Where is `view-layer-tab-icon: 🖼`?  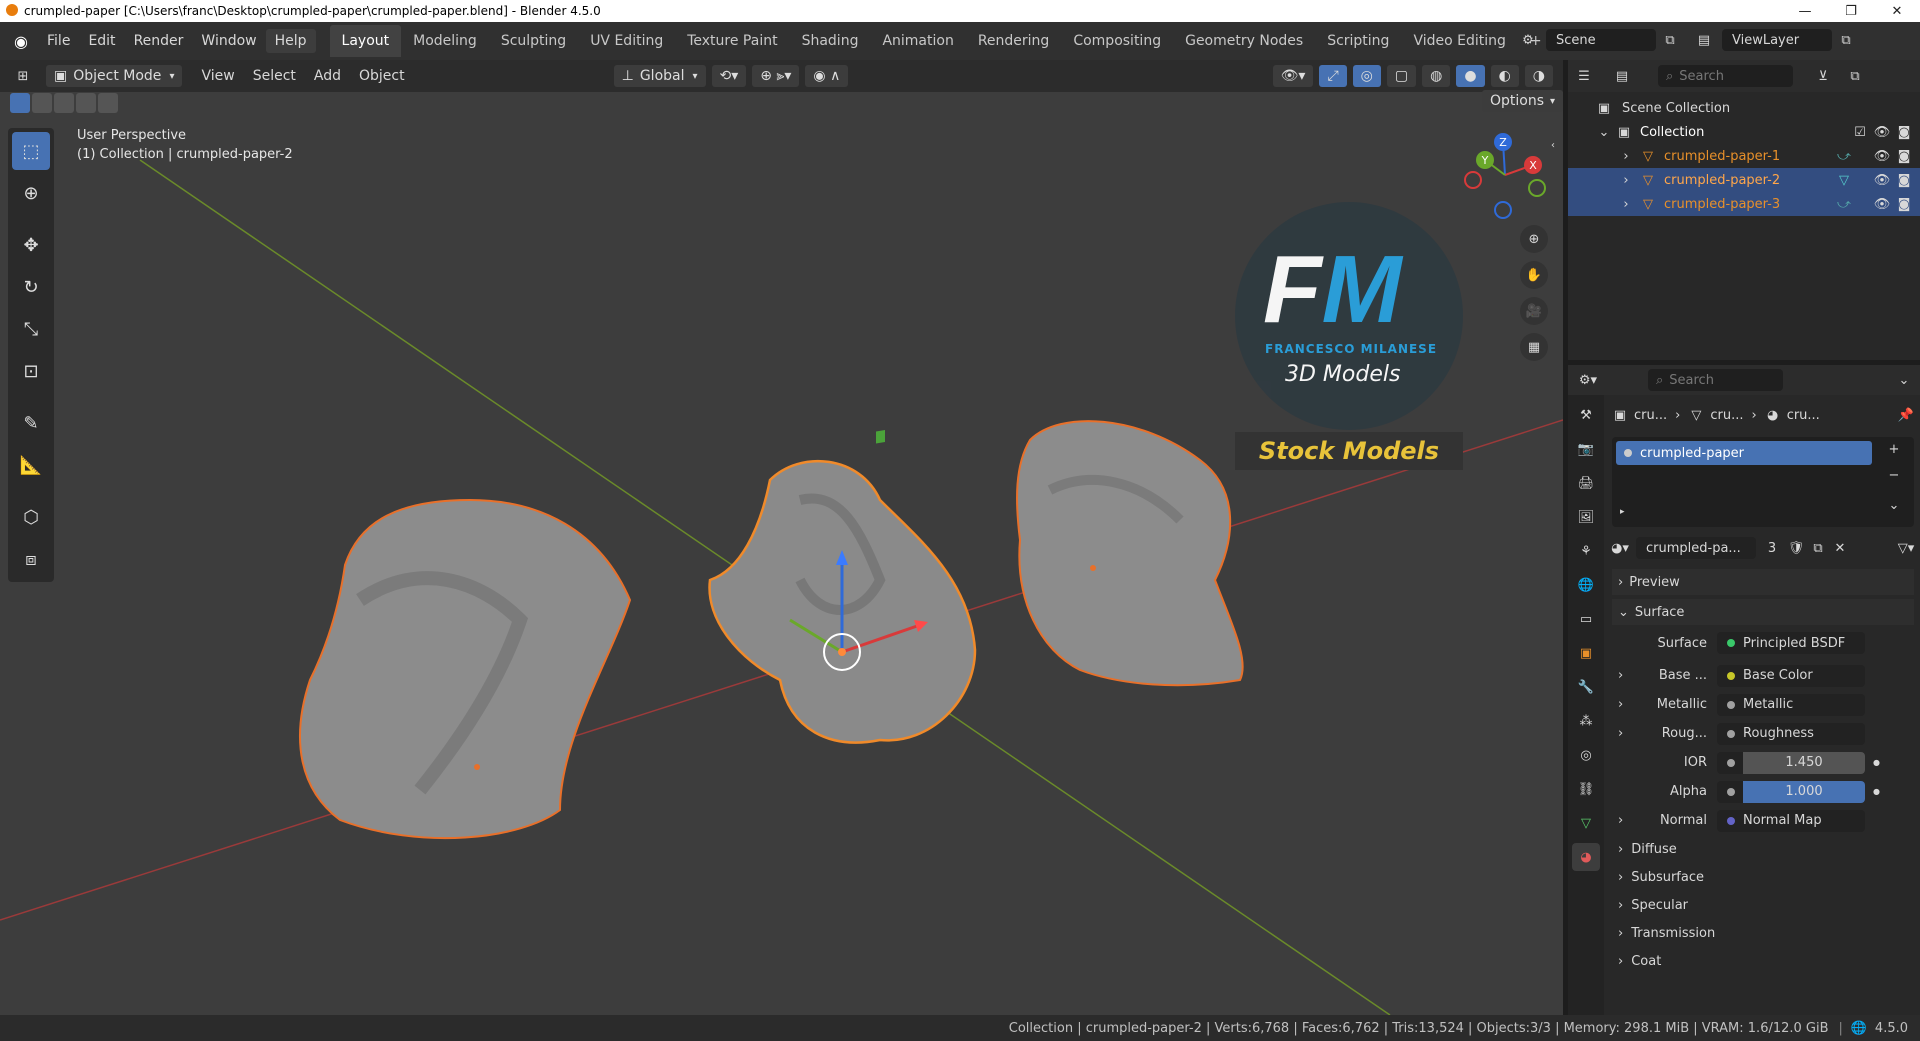 view-layer-tab-icon: 🖼 is located at coordinates (1586, 517).